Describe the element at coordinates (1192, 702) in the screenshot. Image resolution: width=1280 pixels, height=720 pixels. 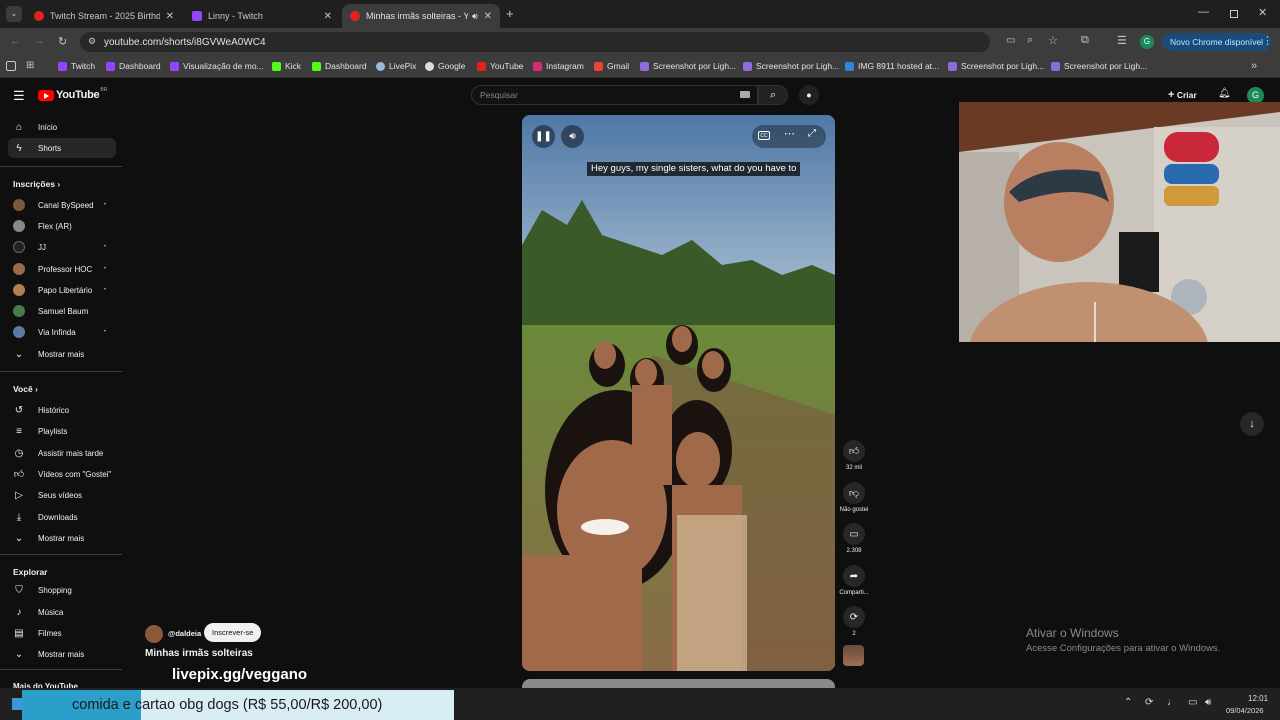
I see `network-icon: ▭` at that location.